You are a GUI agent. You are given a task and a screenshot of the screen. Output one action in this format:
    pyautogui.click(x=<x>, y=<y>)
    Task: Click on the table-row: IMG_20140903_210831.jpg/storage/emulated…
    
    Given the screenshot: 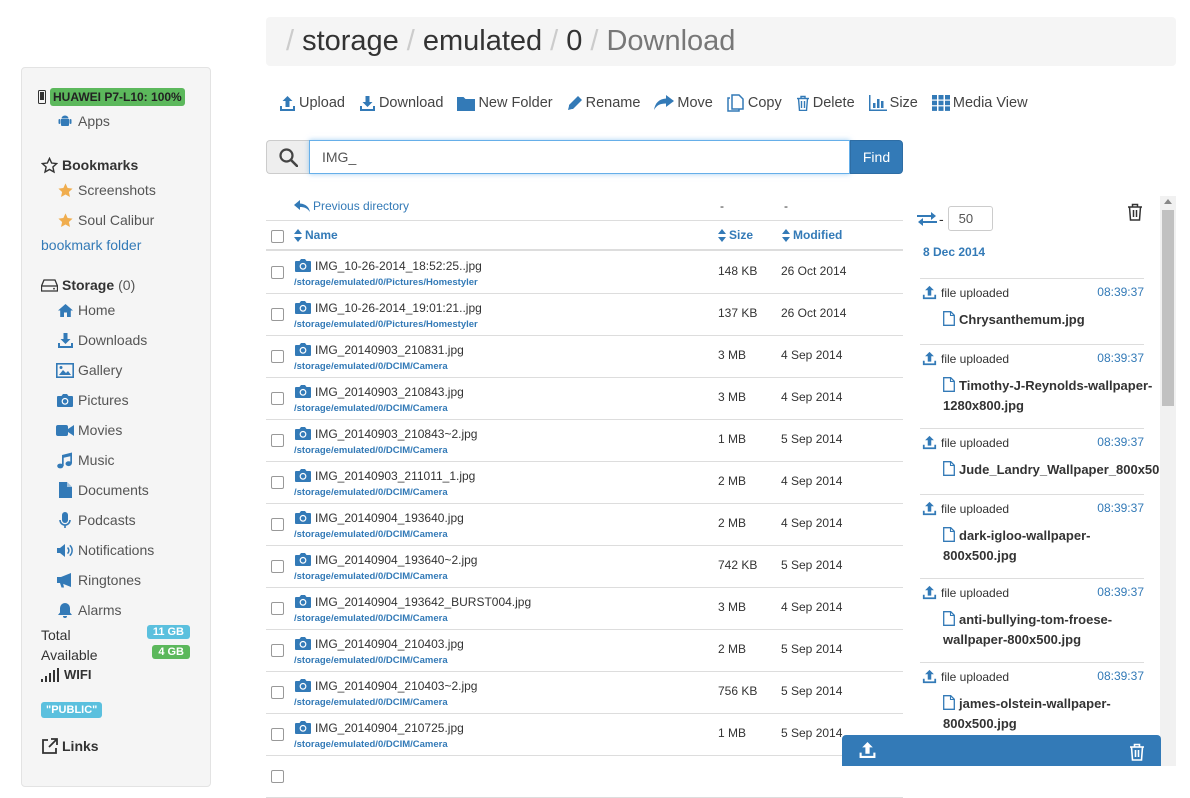 What is the action you would take?
    pyautogui.click(x=584, y=357)
    